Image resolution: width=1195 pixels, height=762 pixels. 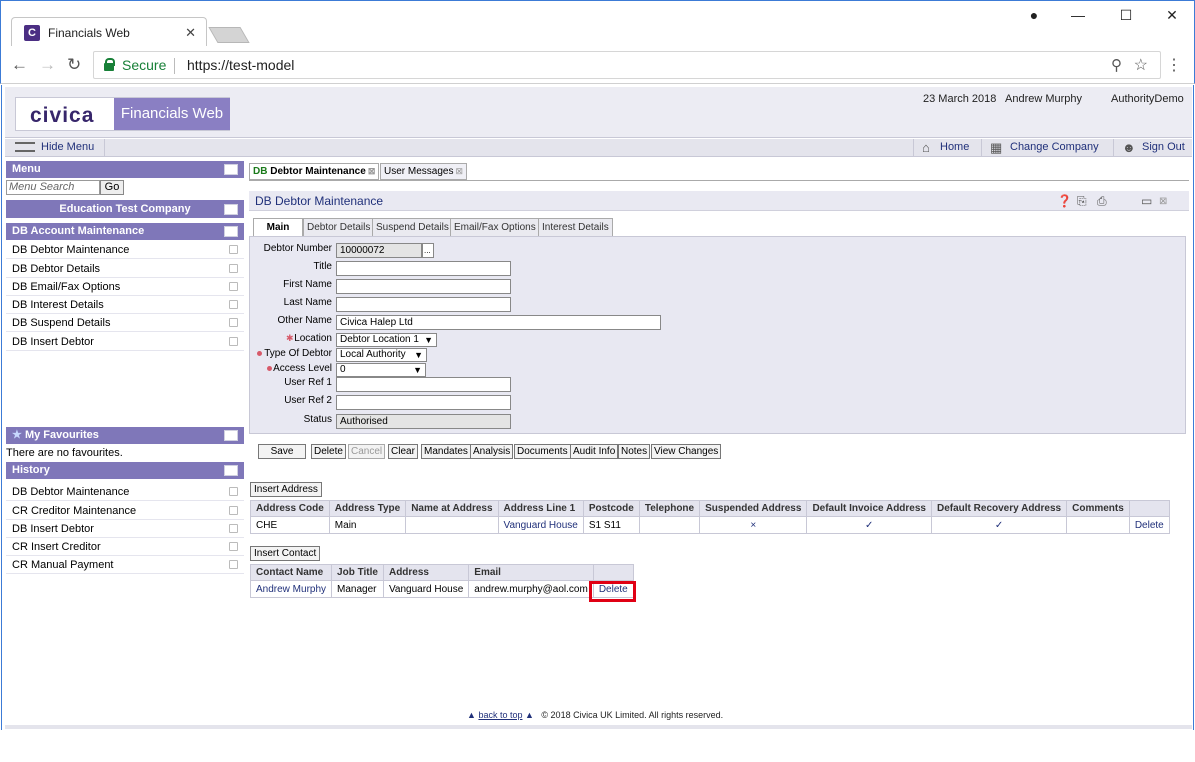 I want to click on back-arrow-icon: ←, so click(x=19, y=65).